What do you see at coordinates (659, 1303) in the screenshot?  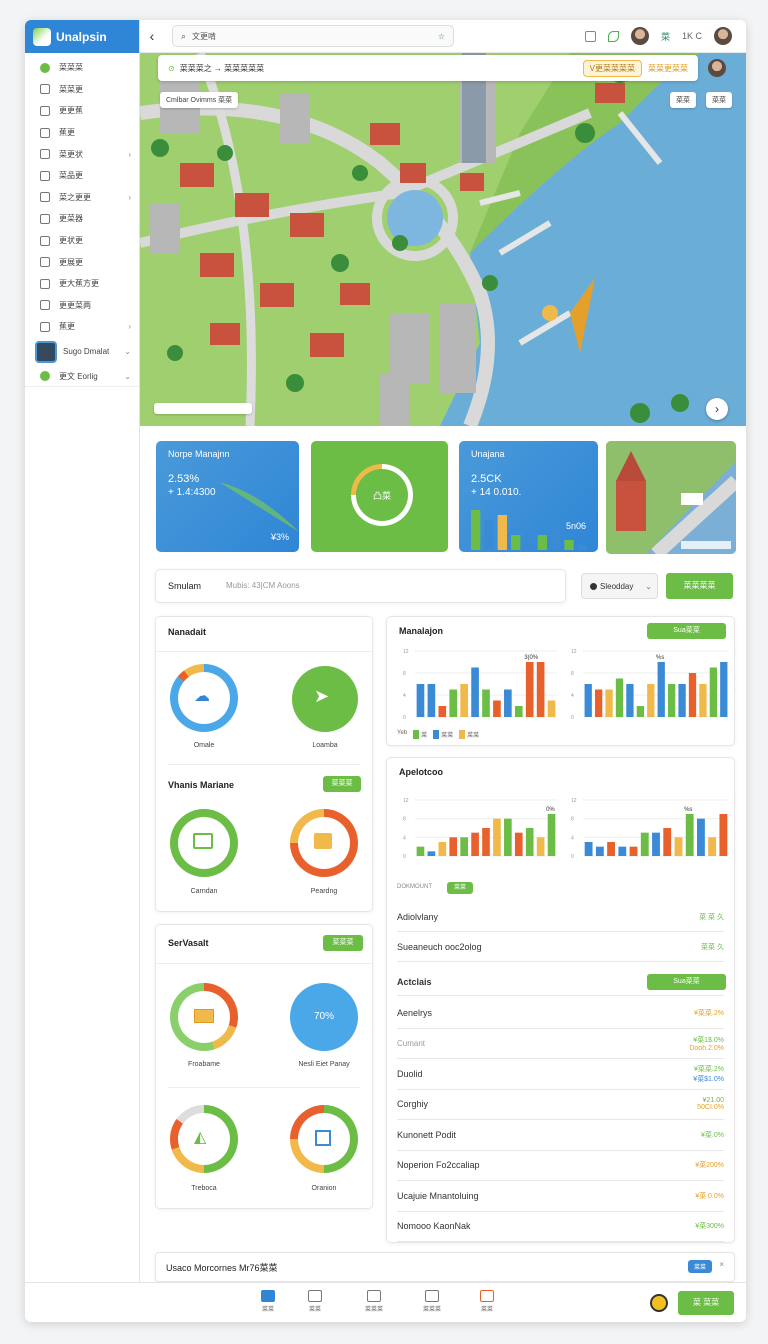 I see `status-avatar` at bounding box center [659, 1303].